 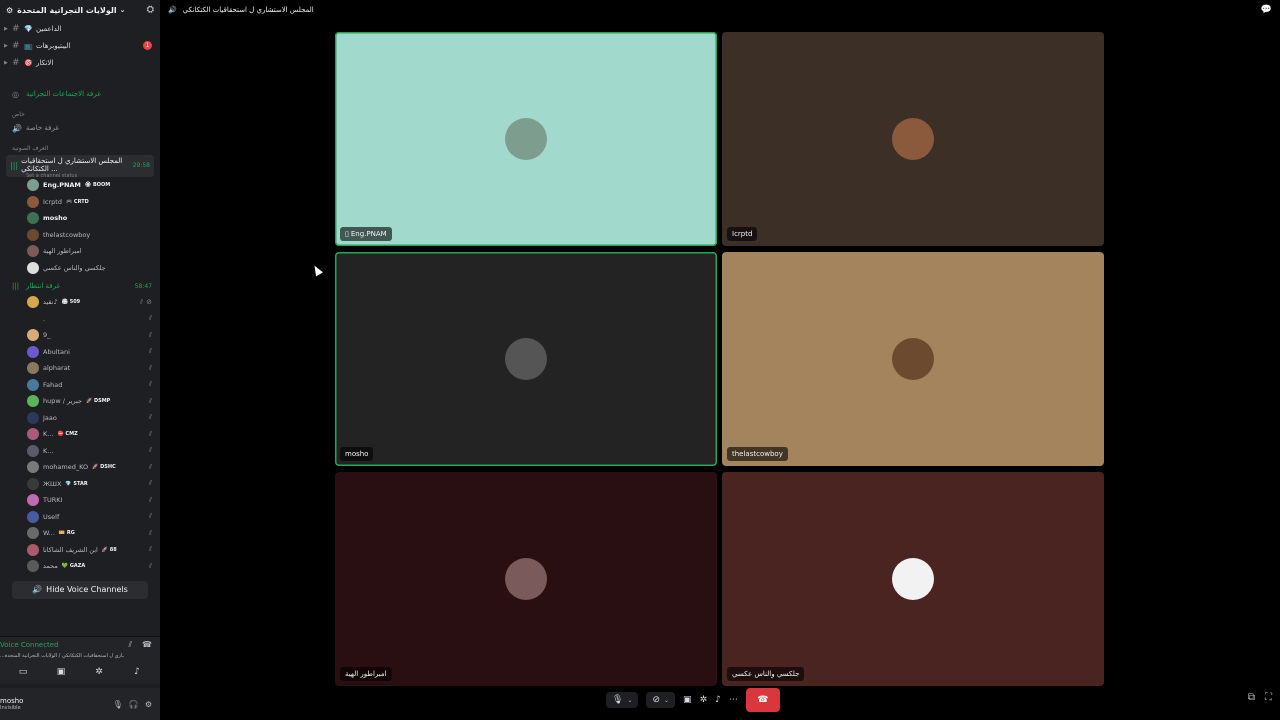 What do you see at coordinates (29, 645) in the screenshot?
I see `voice-connected-label: Voice Connected` at bounding box center [29, 645].